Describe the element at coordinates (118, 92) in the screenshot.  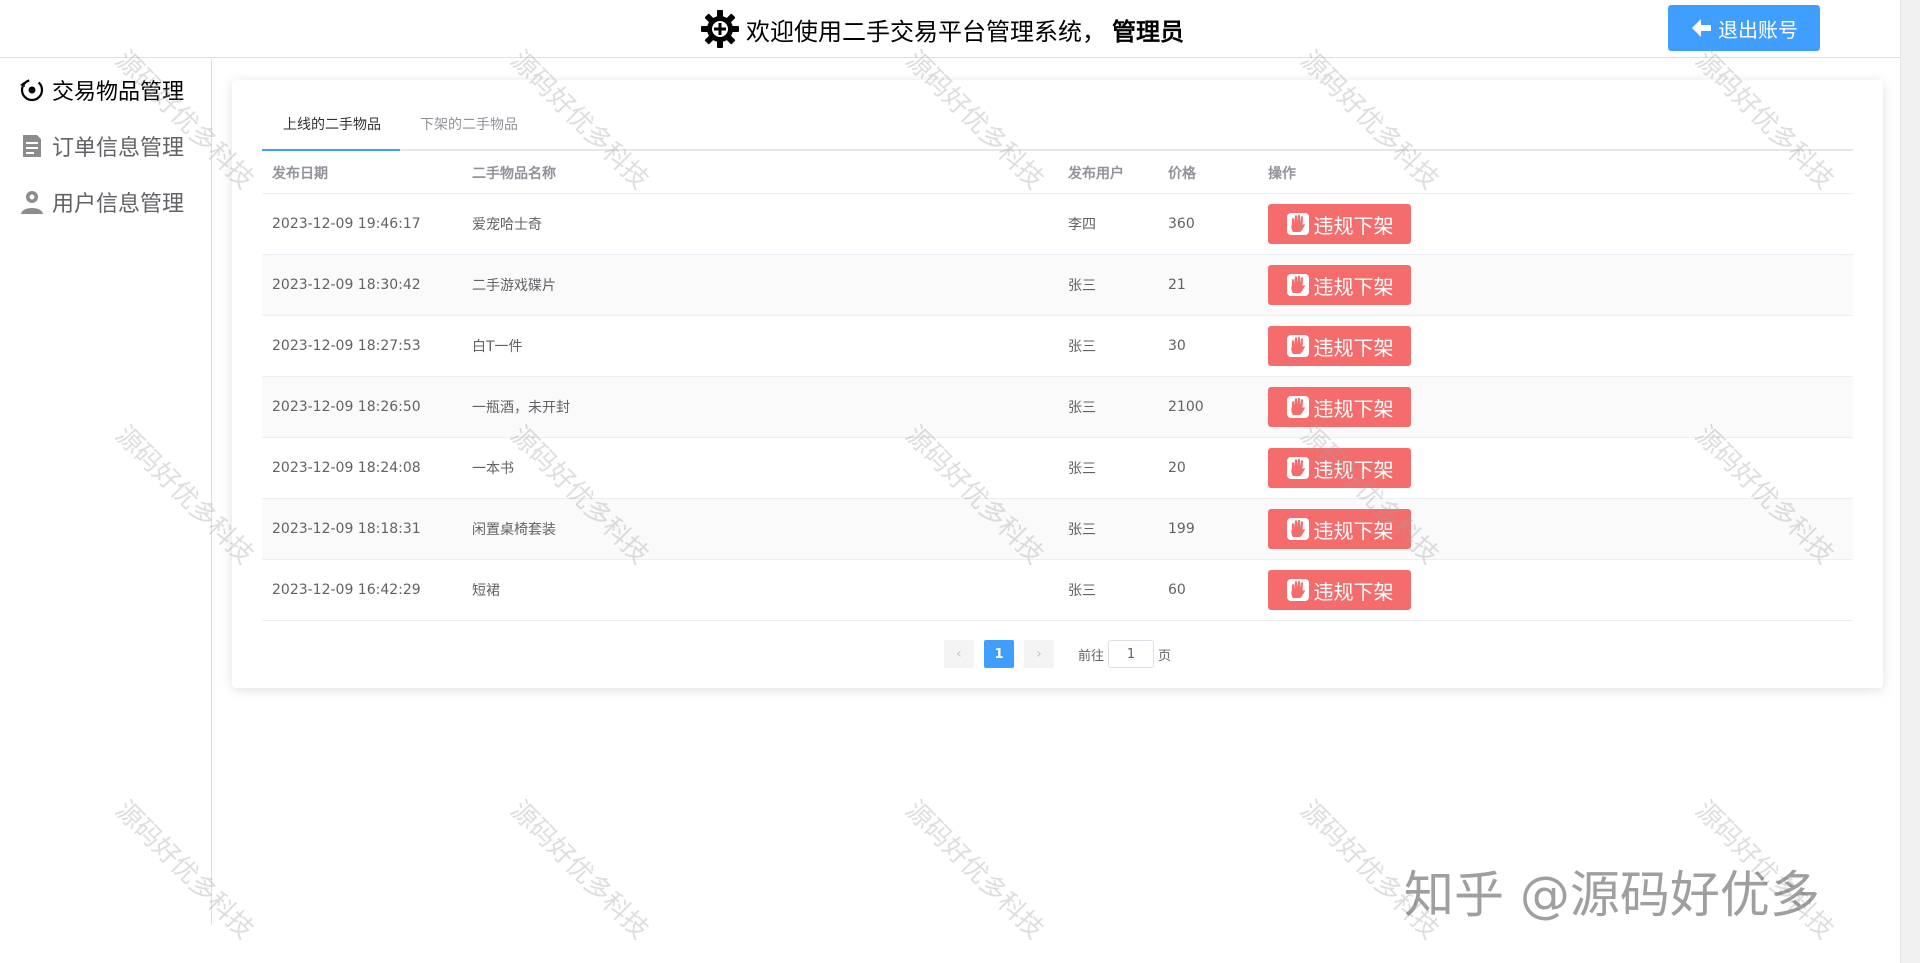
I see `sidebar-item-label: 交易物品管理` at that location.